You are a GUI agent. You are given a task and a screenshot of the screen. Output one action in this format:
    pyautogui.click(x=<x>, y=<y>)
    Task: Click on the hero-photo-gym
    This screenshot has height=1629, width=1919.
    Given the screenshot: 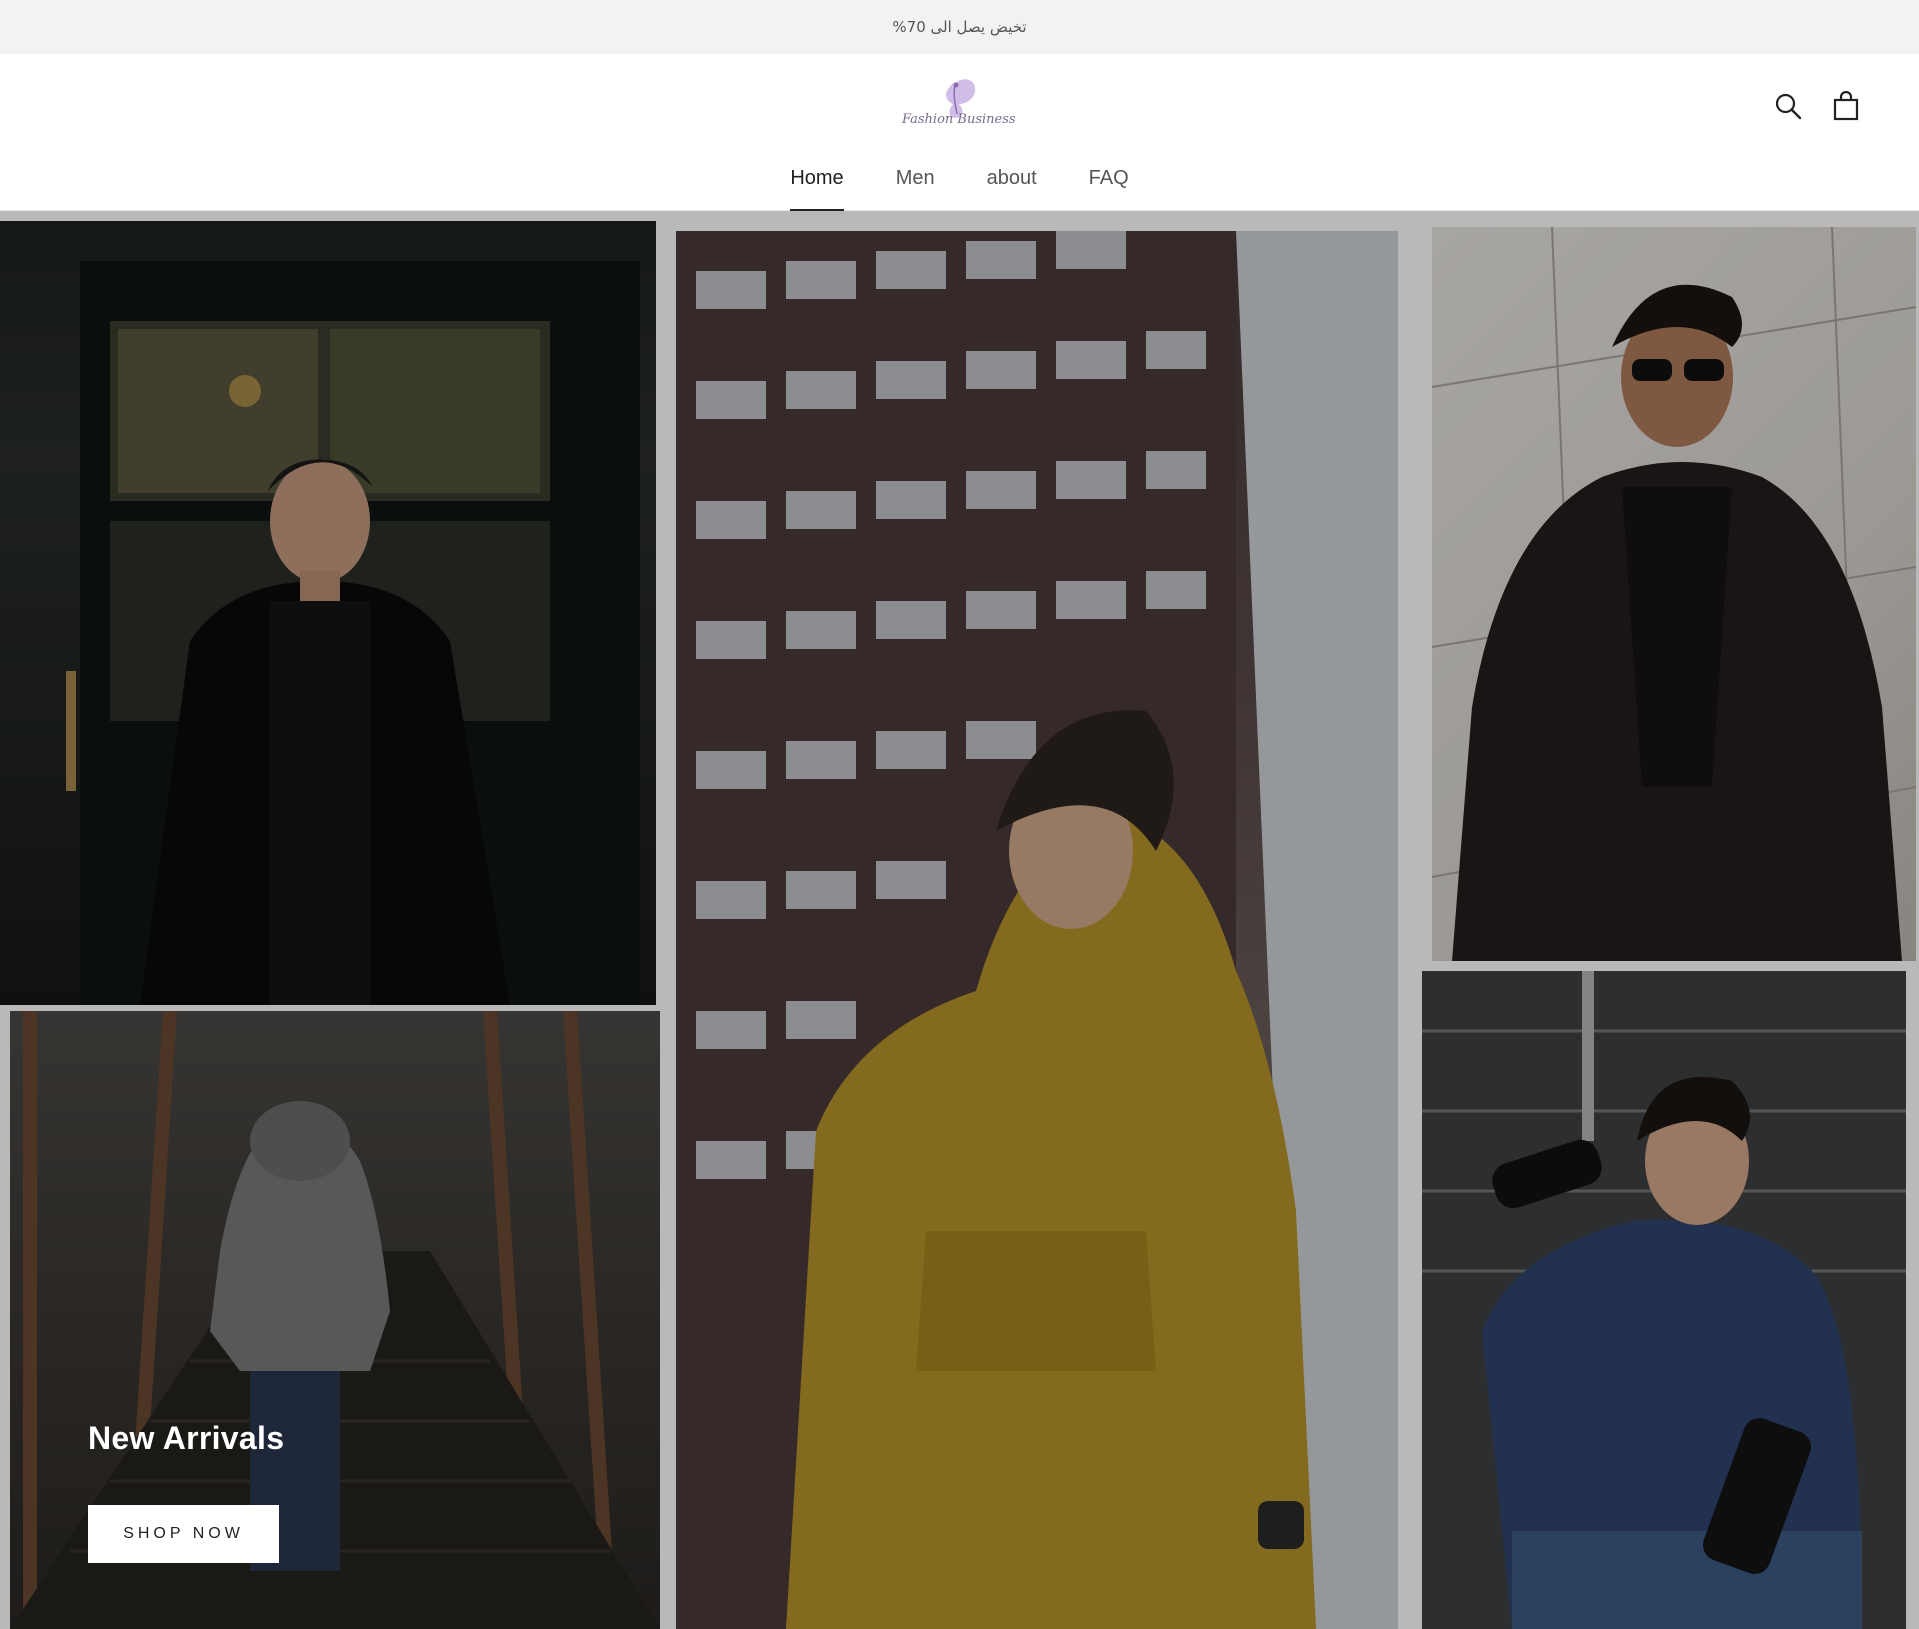 What is the action you would take?
    pyautogui.click(x=1664, y=1300)
    